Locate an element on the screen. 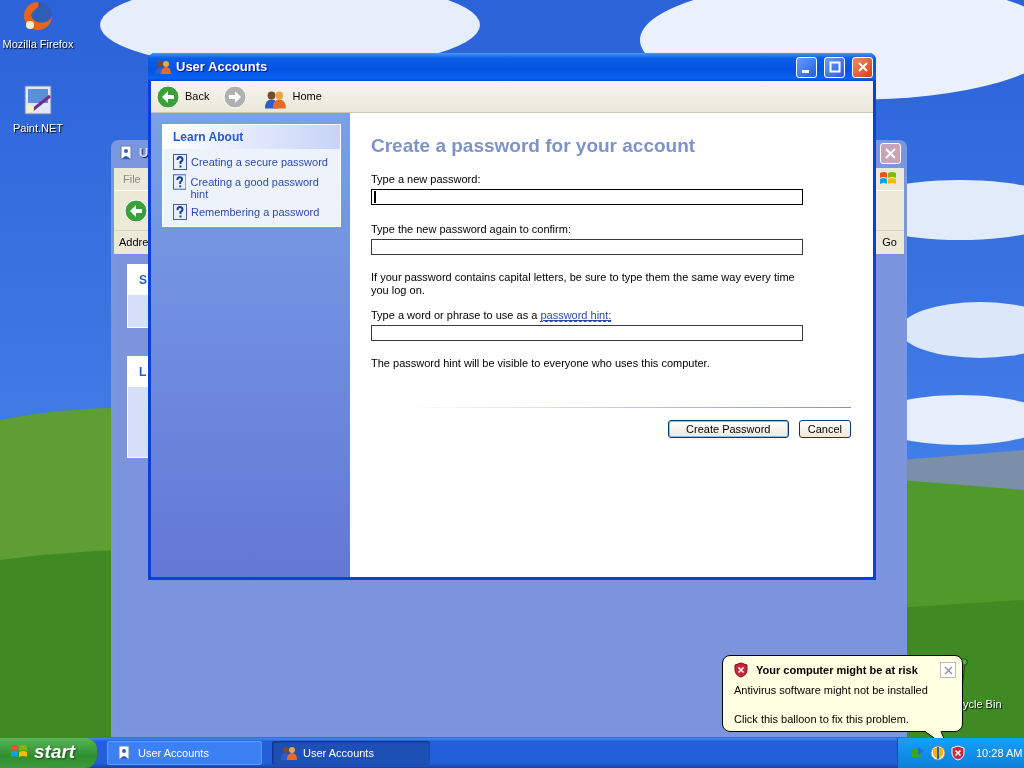 Image resolution: width=1024 pixels, height=768 pixels. window-title: U is located at coordinates (144, 153).